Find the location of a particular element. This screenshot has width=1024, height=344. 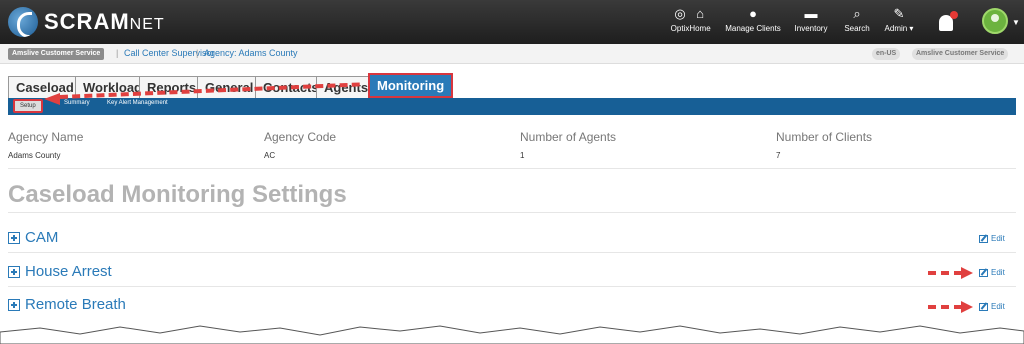

edit-house-arrest-button: Edit is located at coordinates (992, 272).